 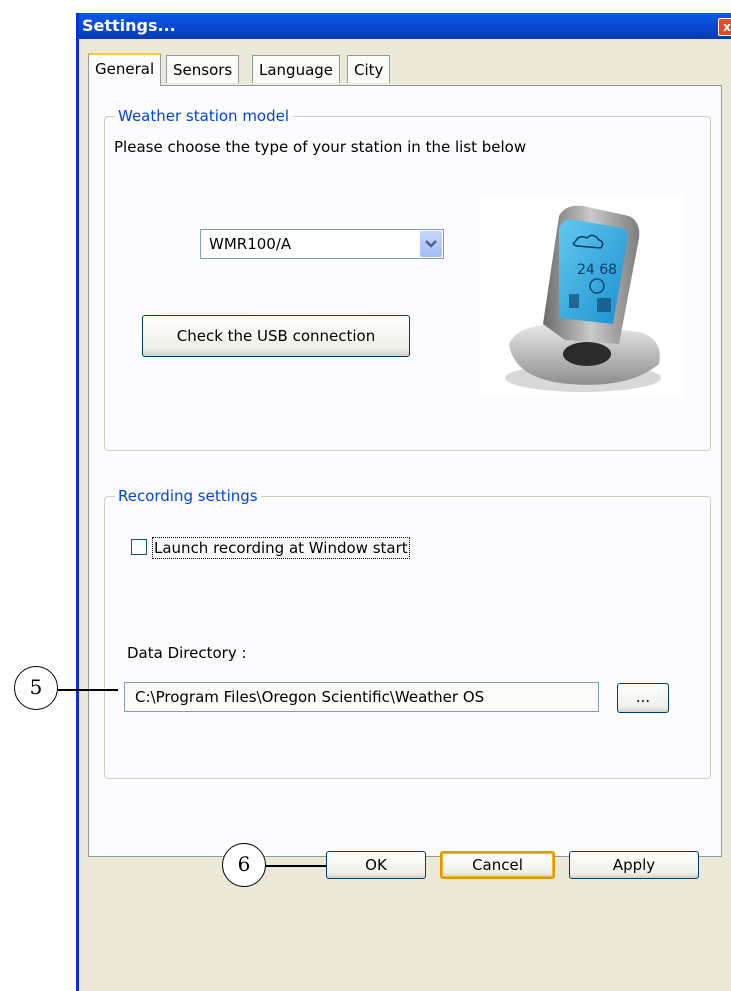 I want to click on close-button: x, so click(x=724, y=27).